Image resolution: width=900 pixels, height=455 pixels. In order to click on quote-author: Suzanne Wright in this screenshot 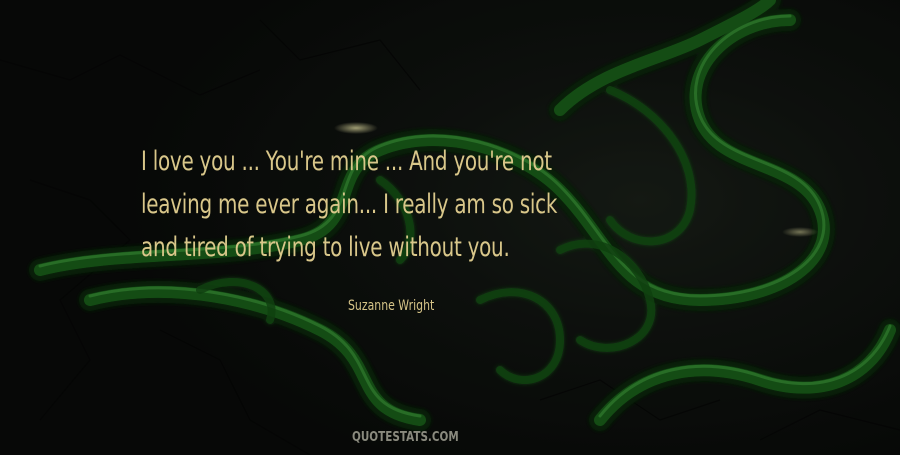, I will do `click(391, 306)`.